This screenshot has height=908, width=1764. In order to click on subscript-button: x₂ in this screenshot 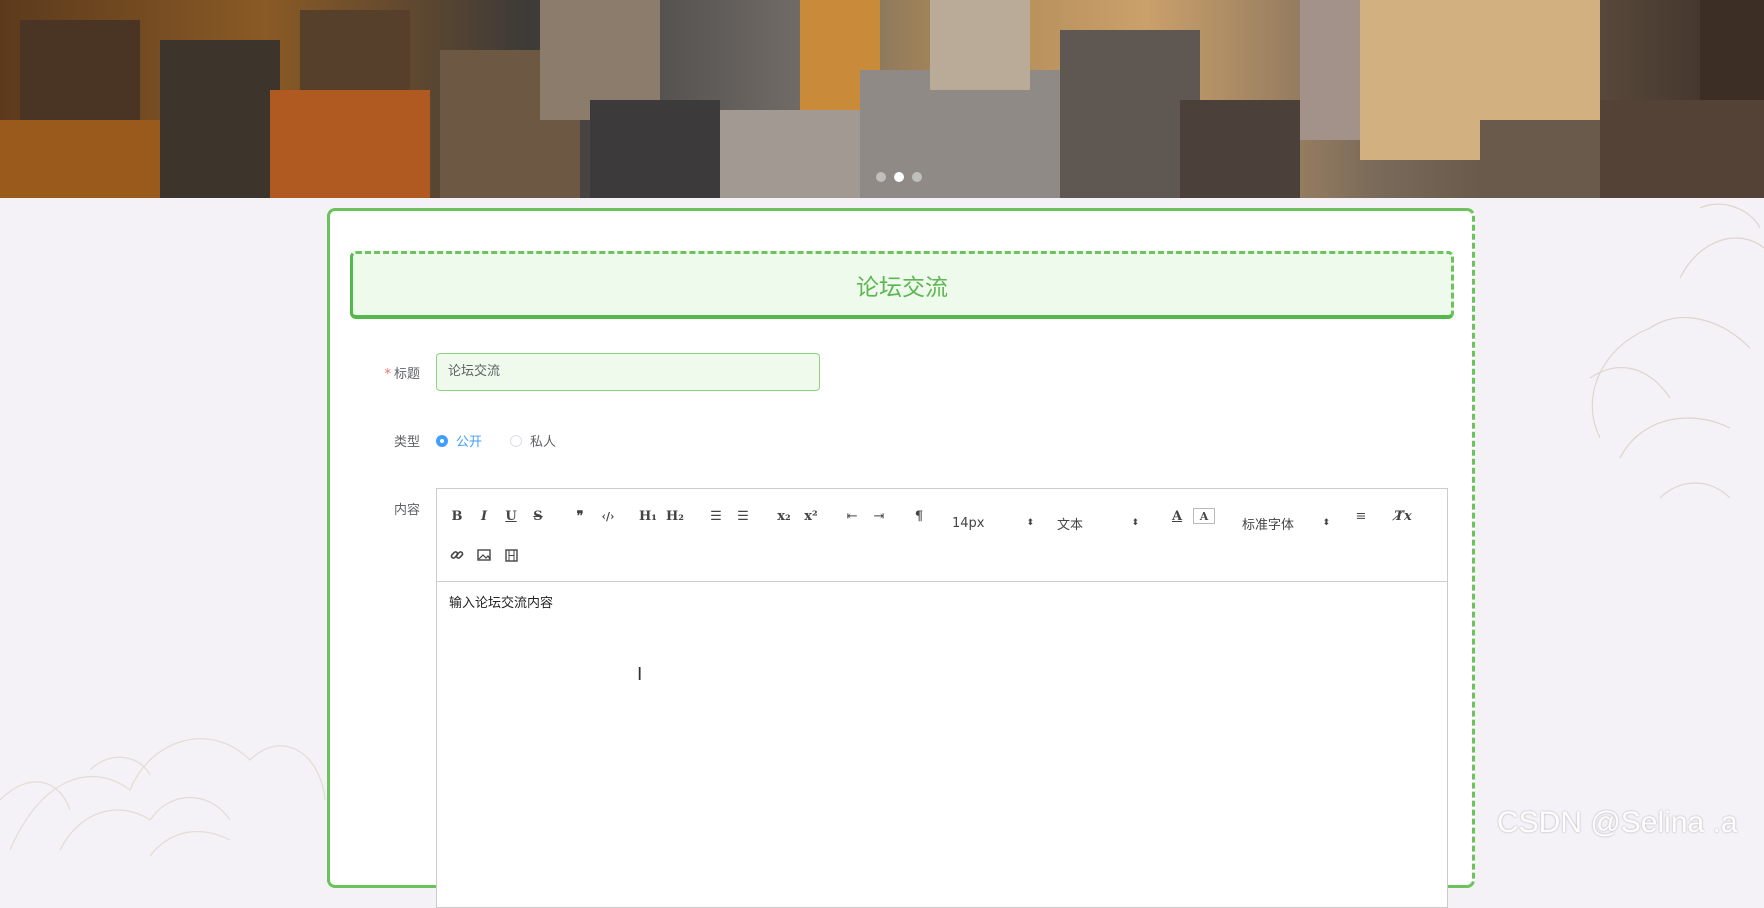, I will do `click(784, 516)`.